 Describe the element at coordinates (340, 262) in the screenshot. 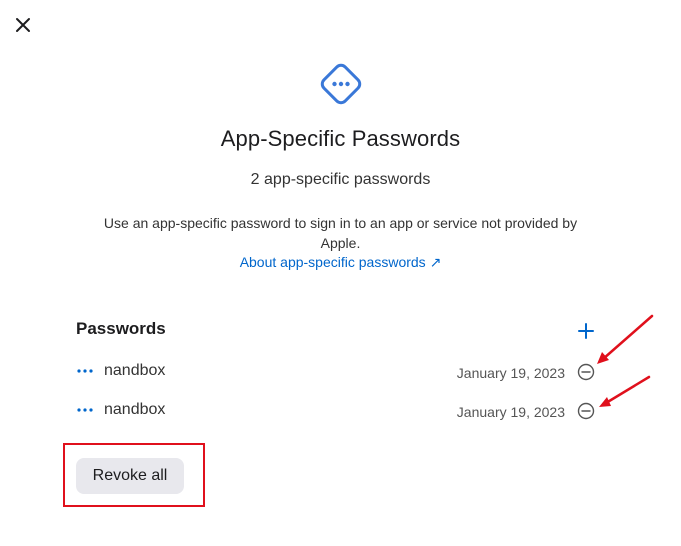

I see `about-passwords-link: About app-specific passwords ↗` at that location.